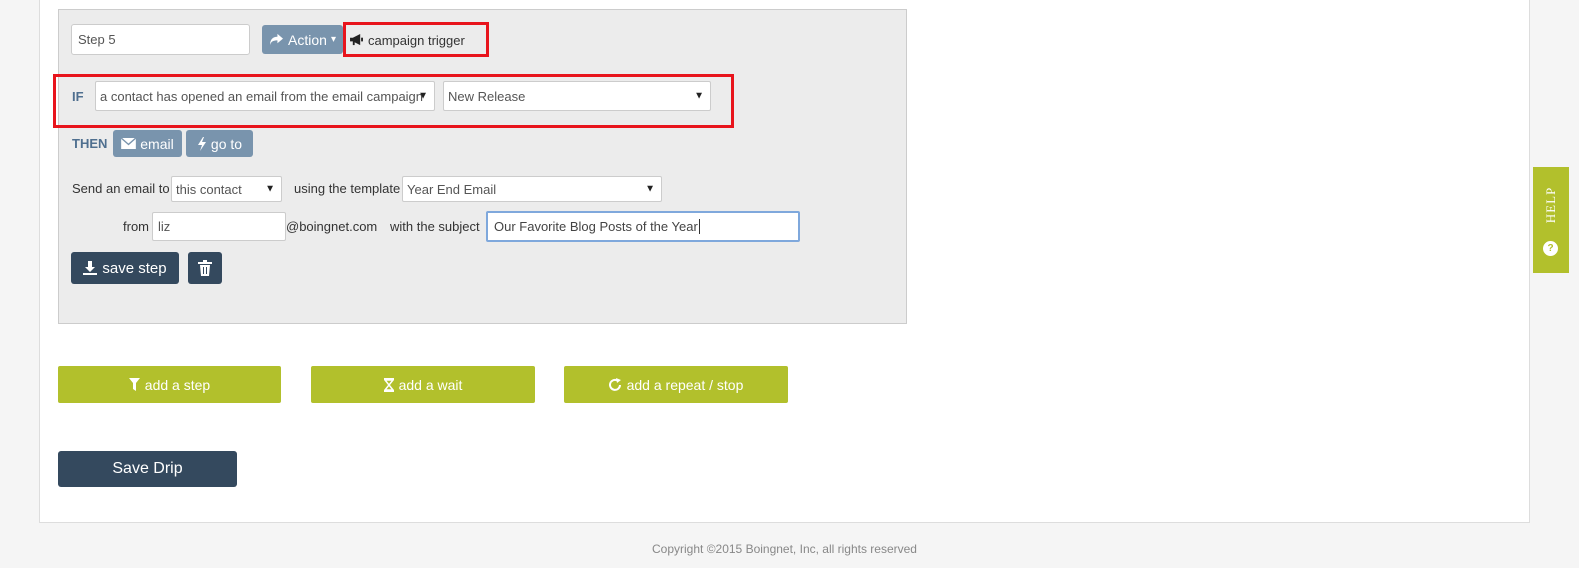 The height and width of the screenshot is (568, 1579). I want to click on save-step-button: save step, so click(125, 268).